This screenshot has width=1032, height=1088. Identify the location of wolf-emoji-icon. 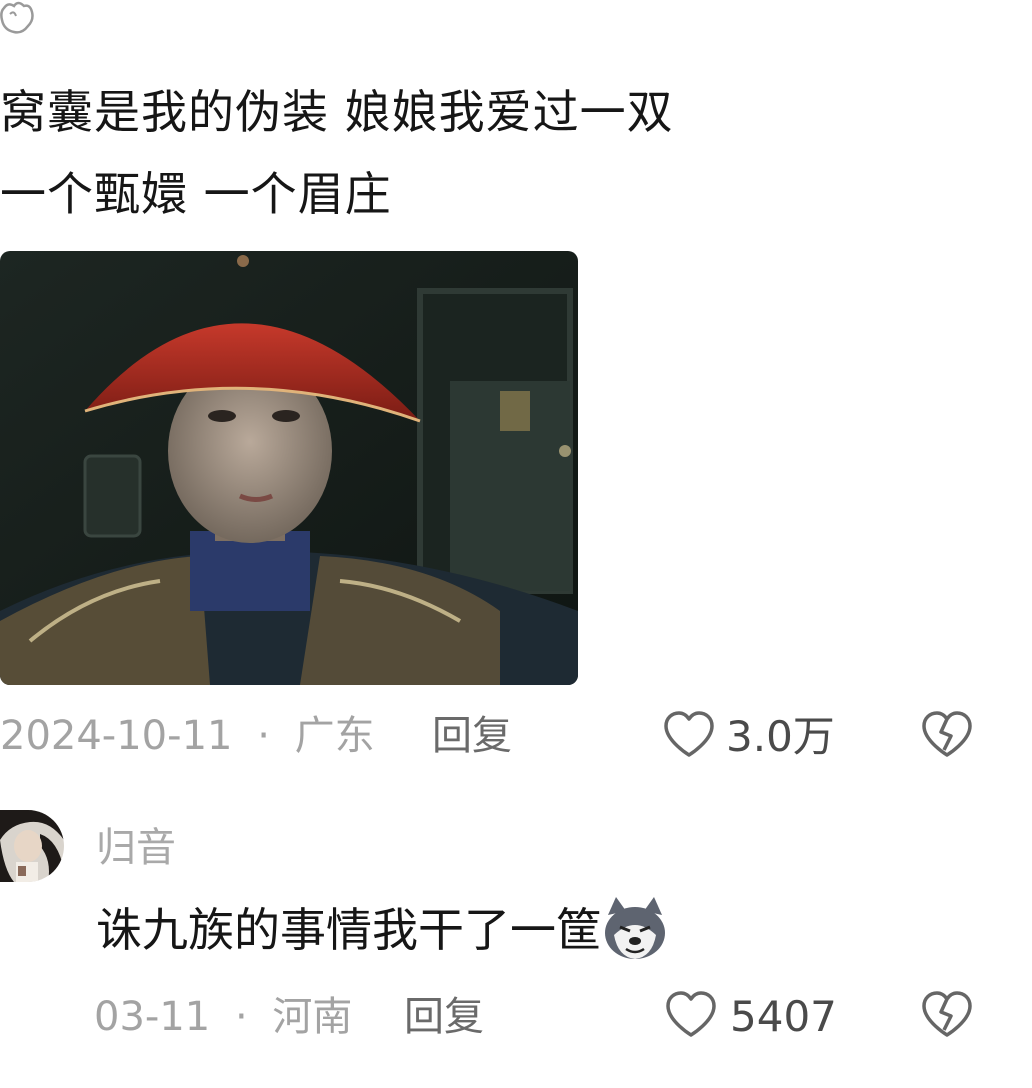
(635, 927).